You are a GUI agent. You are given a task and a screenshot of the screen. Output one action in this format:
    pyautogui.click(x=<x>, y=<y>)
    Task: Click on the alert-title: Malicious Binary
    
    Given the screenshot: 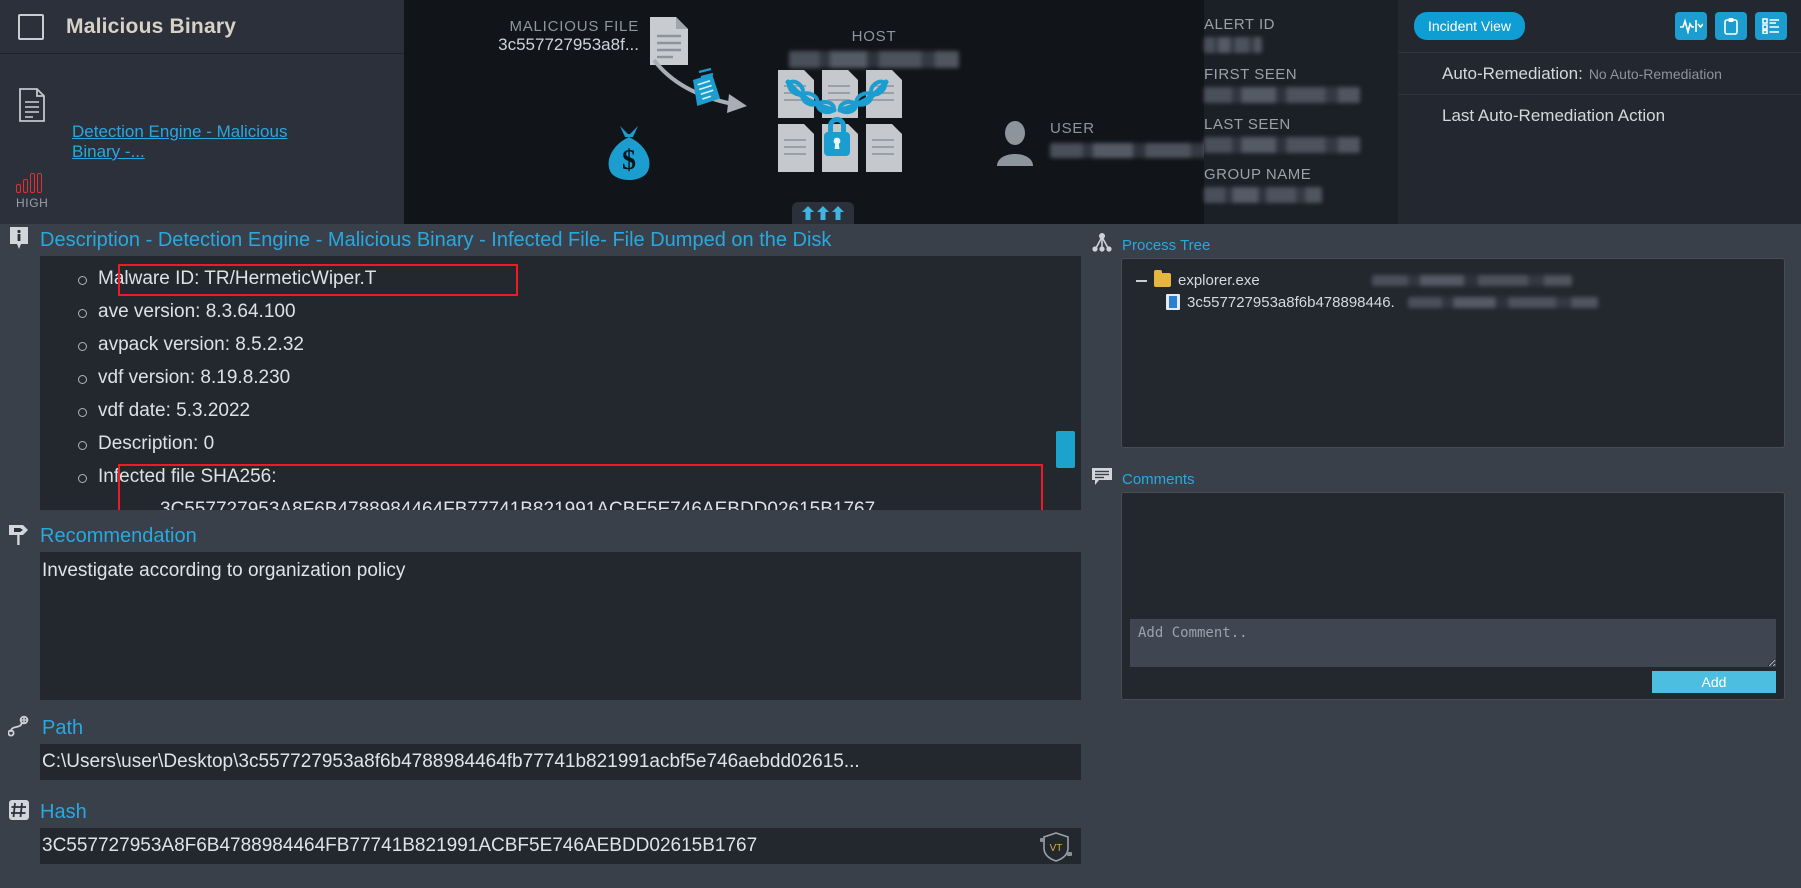 What is the action you would take?
    pyautogui.click(x=151, y=26)
    